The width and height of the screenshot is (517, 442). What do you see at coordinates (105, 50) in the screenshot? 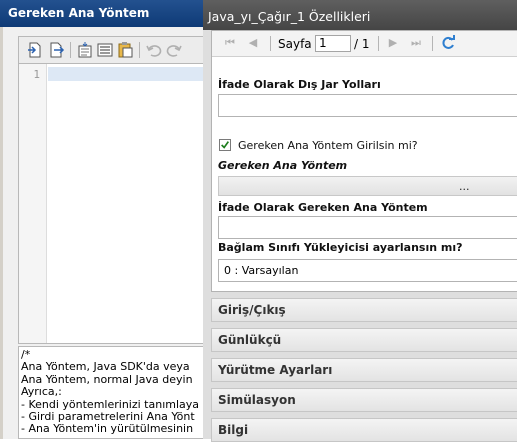
I see `list-icon` at bounding box center [105, 50].